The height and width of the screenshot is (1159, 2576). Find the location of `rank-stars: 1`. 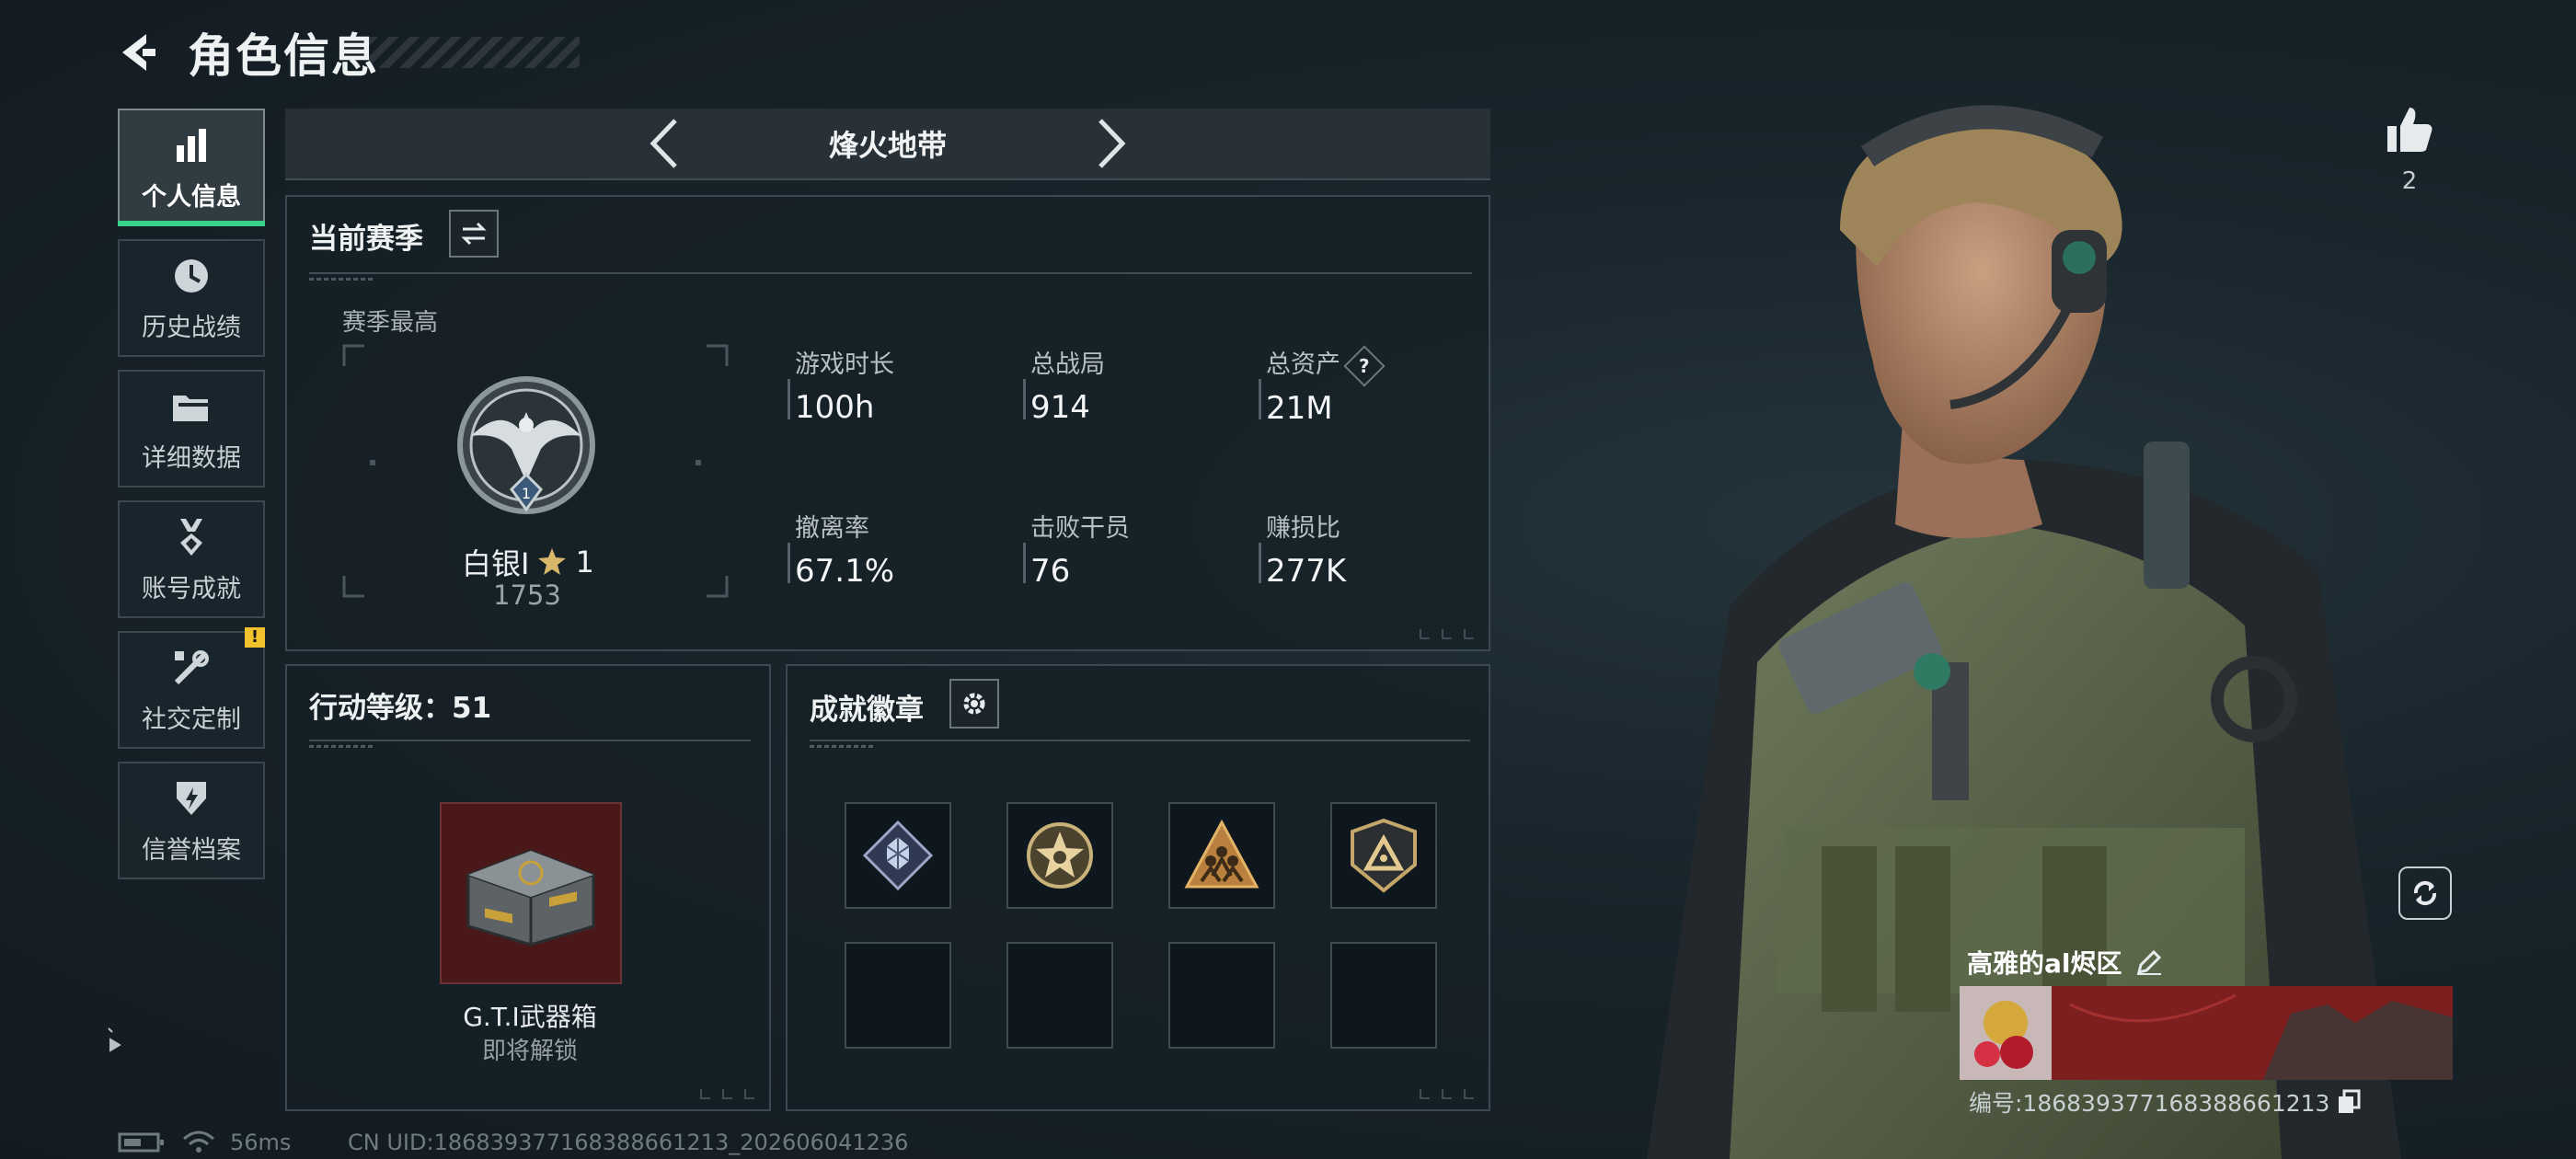

rank-stars: 1 is located at coordinates (584, 562).